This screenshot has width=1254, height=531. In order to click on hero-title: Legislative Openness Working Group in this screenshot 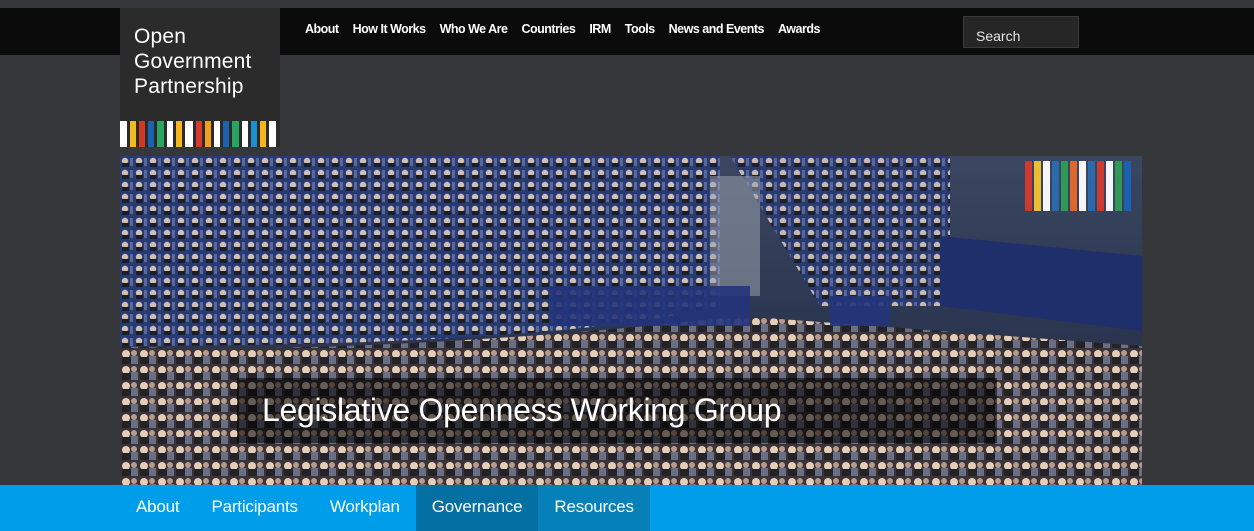, I will do `click(522, 410)`.